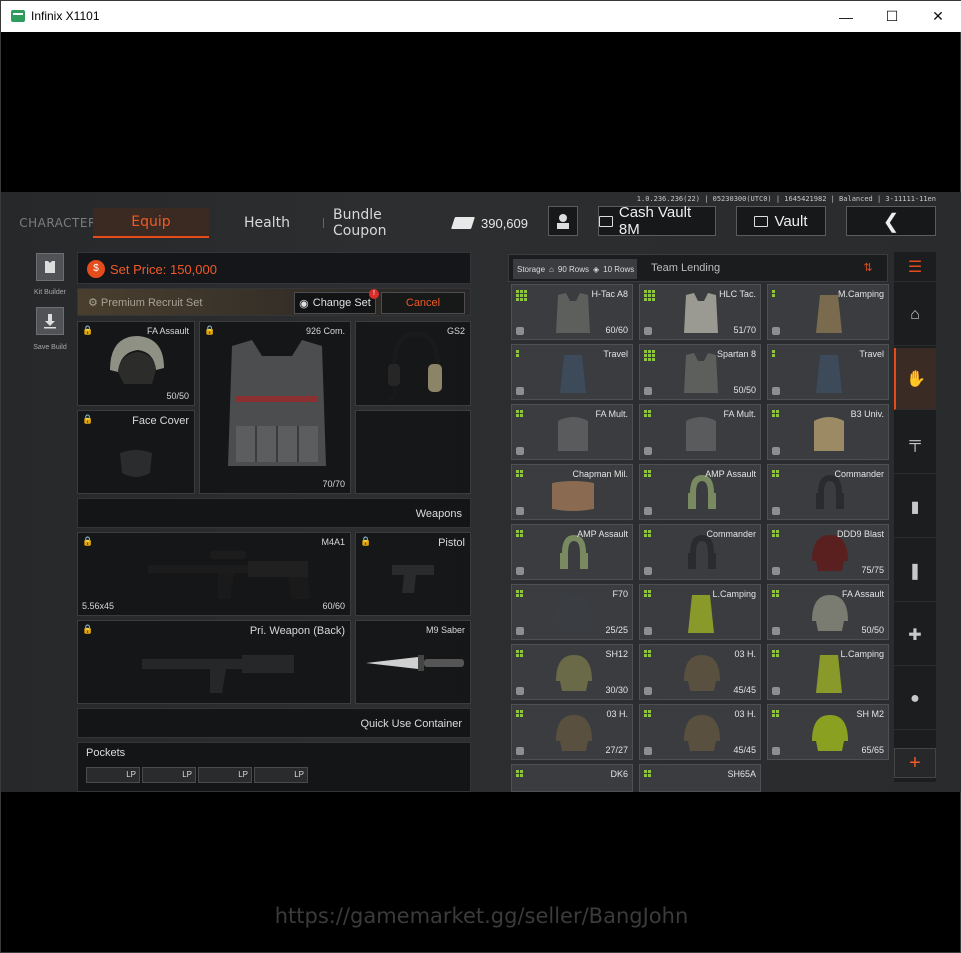  What do you see at coordinates (915, 267) in the screenshot?
I see `storage-sort-icon: ☰` at bounding box center [915, 267].